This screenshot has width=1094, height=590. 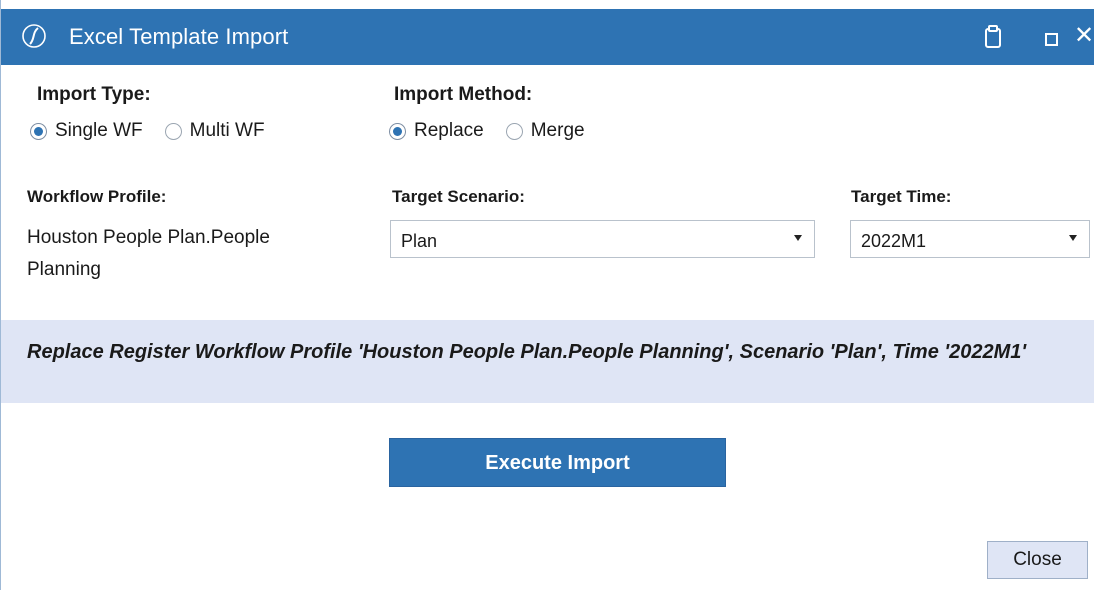 What do you see at coordinates (547, 37) in the screenshot?
I see `title-bar: Excel Template Import ✕` at bounding box center [547, 37].